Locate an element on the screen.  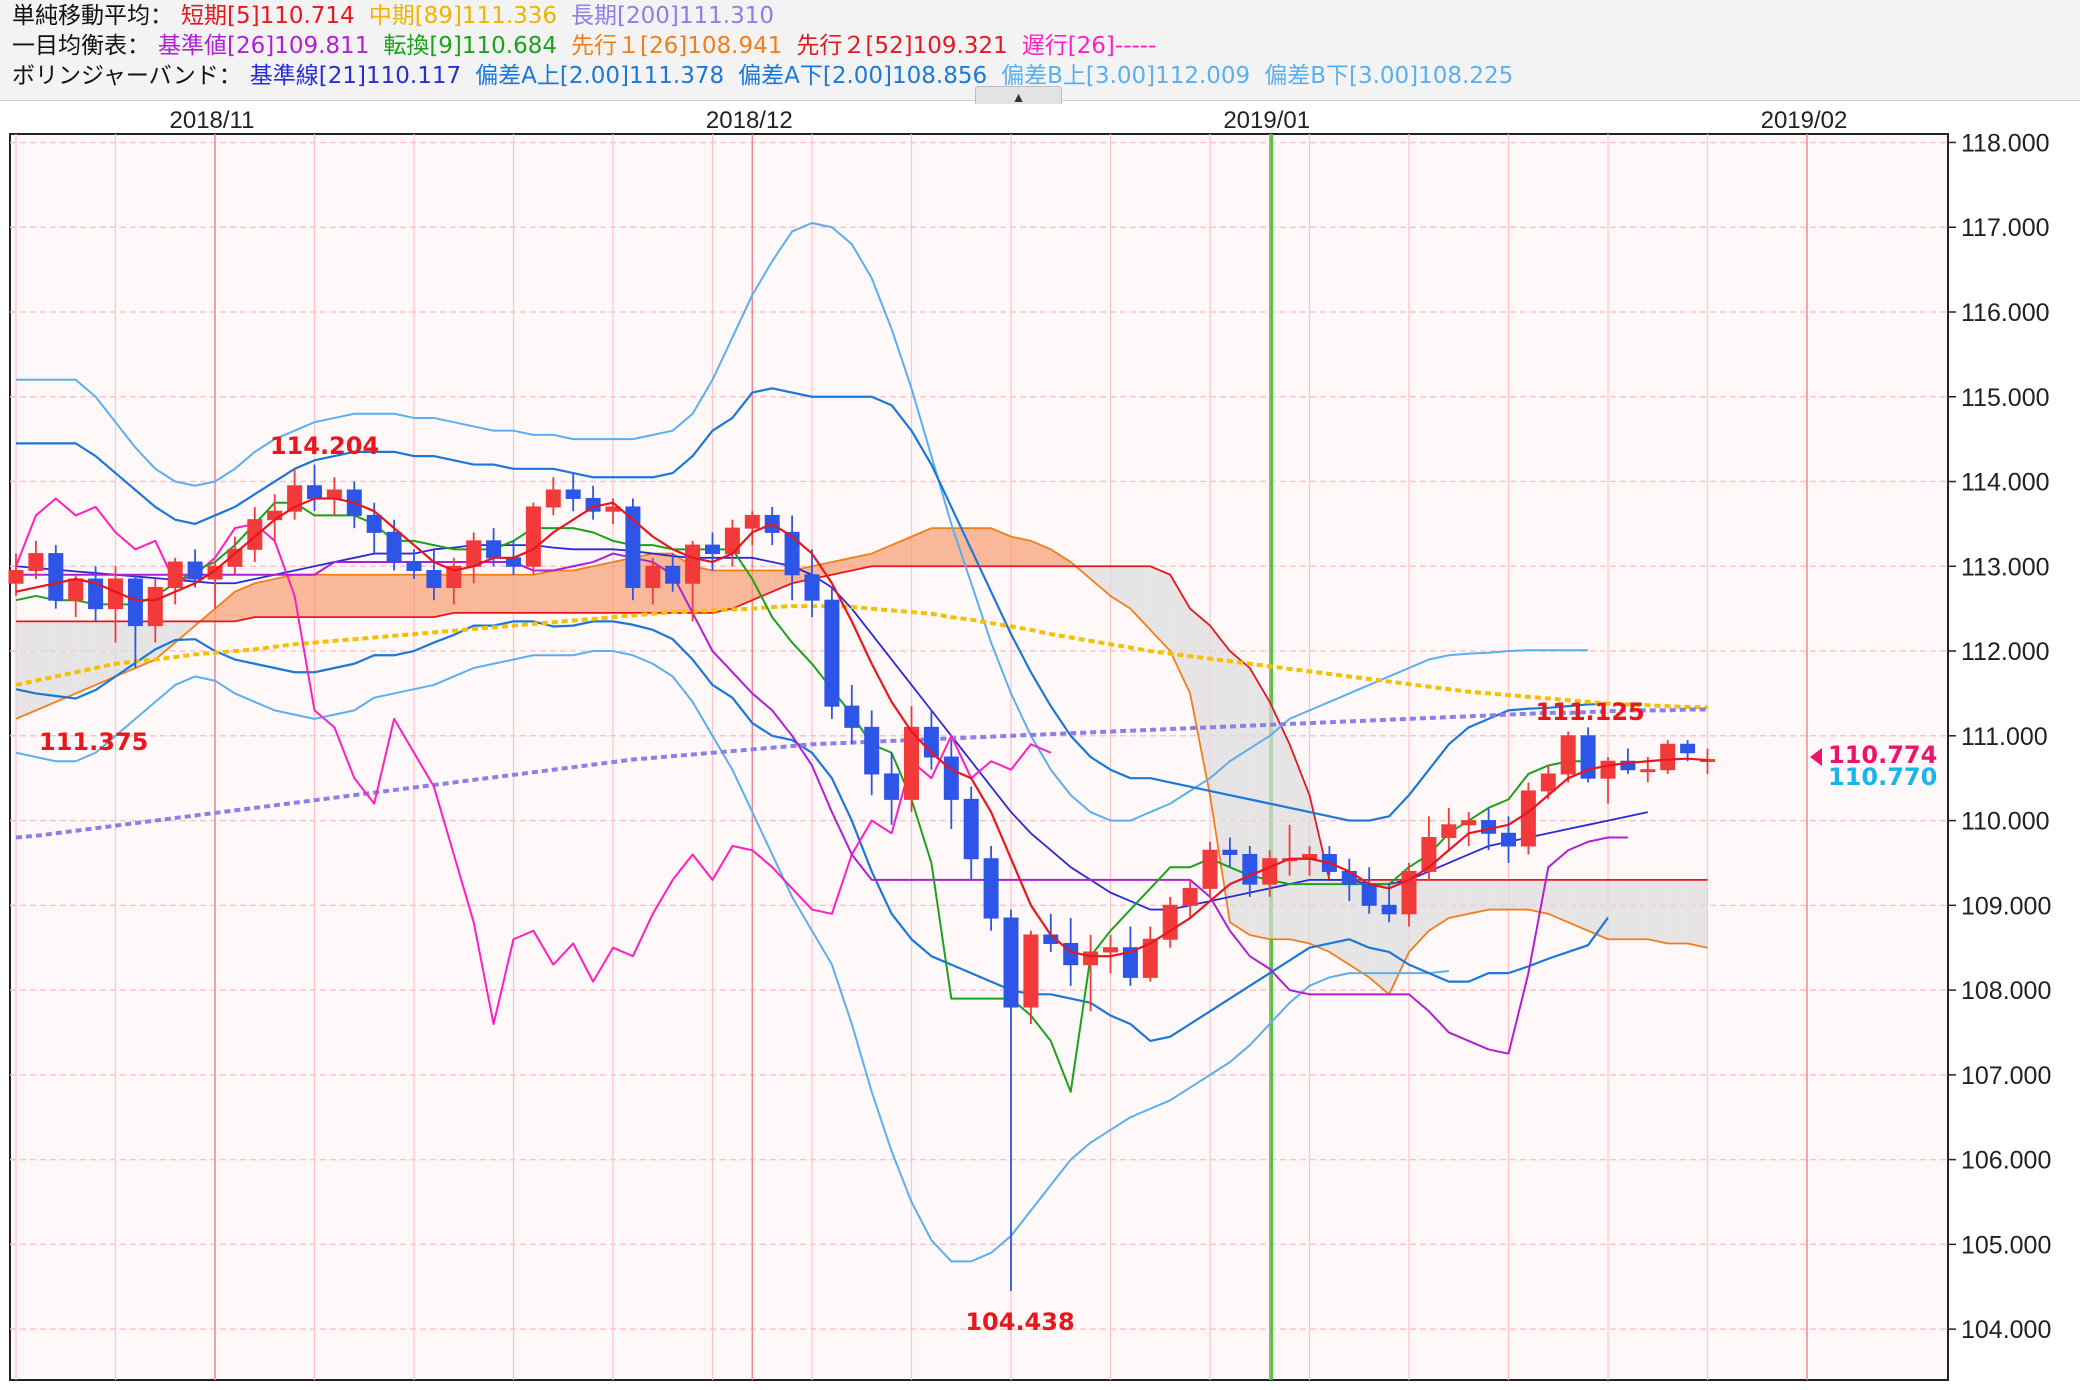
y-tick-label: 107.000 is located at coordinates (2006, 1076).